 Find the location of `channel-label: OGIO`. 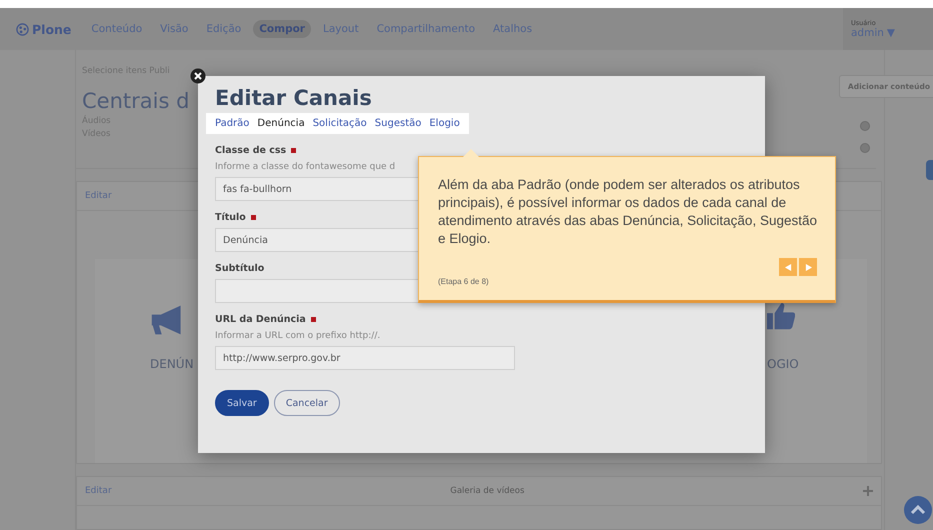

channel-label: OGIO is located at coordinates (783, 364).